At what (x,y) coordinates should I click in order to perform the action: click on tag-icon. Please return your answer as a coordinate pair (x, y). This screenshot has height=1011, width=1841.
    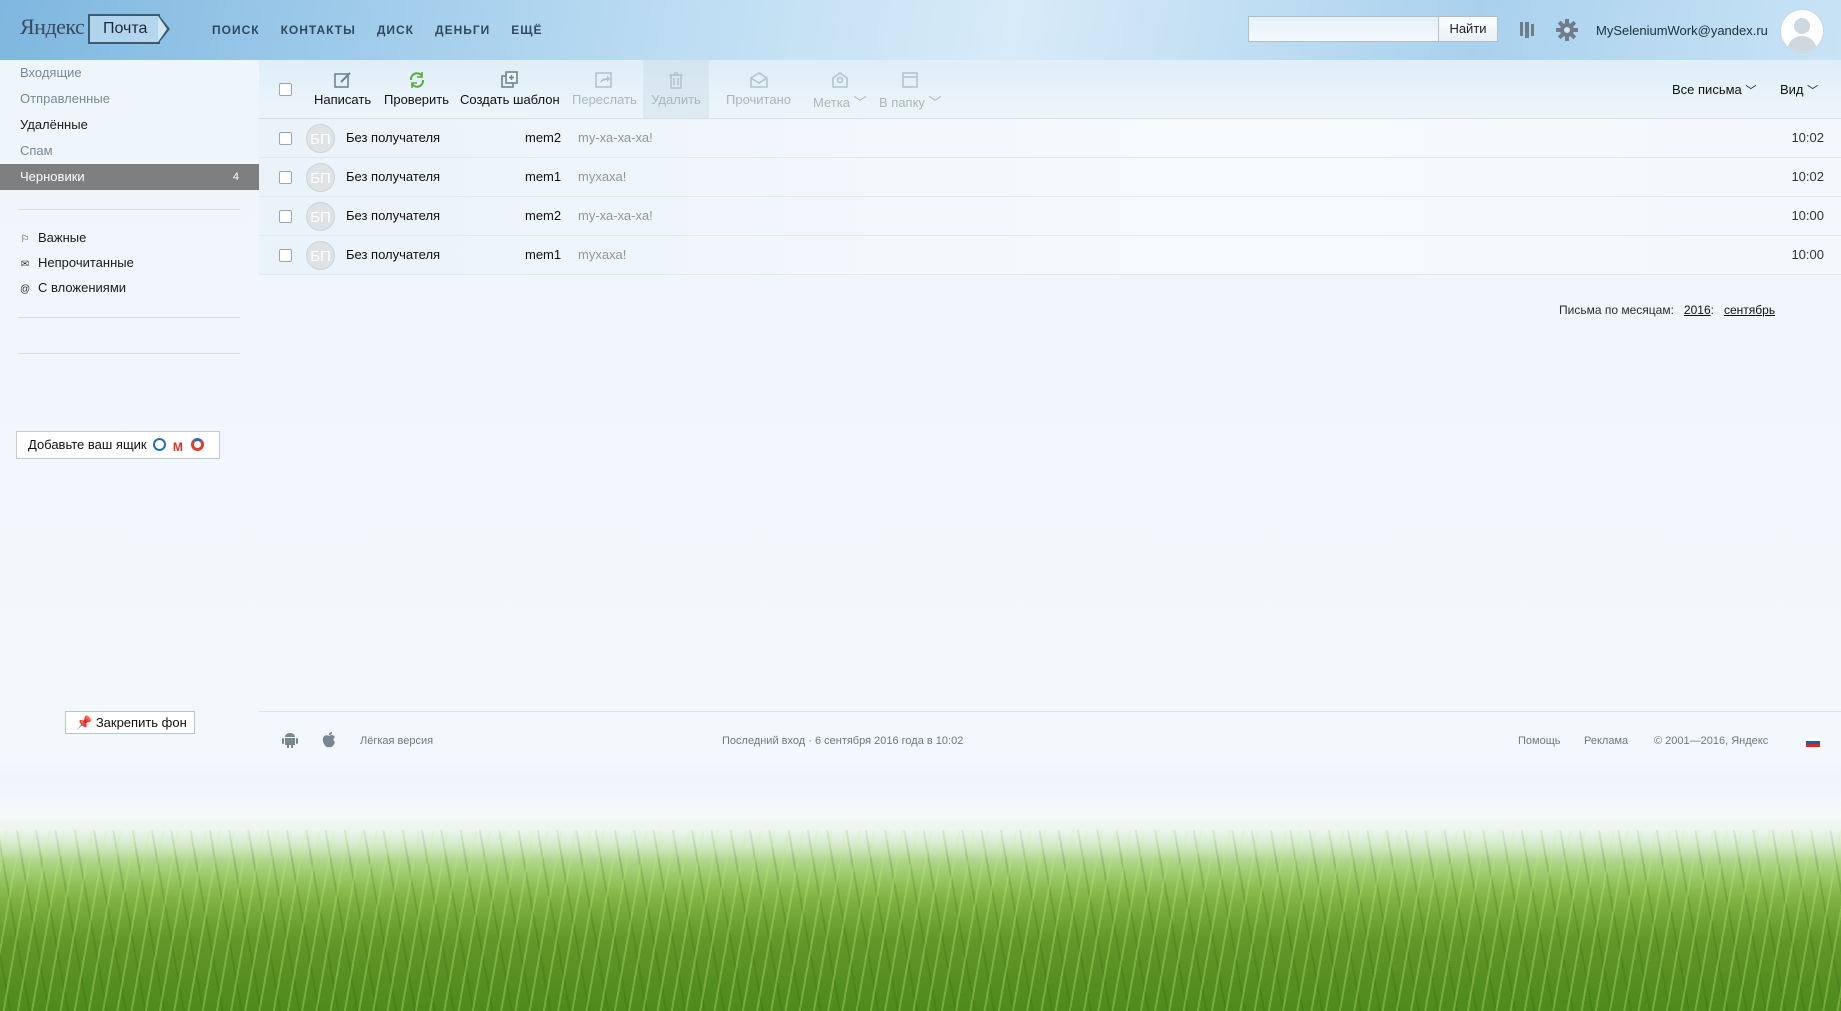
    Looking at the image, I should click on (839, 80).